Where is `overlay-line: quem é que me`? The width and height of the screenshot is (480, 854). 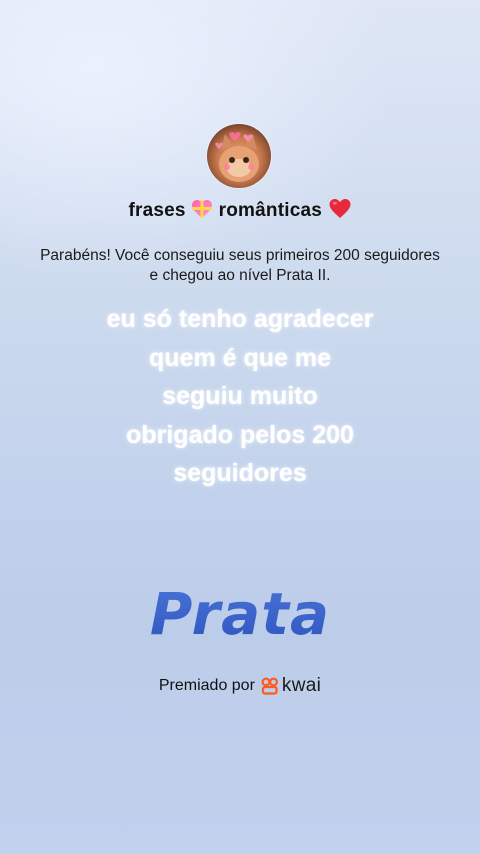
overlay-line: quem é que me is located at coordinates (240, 357).